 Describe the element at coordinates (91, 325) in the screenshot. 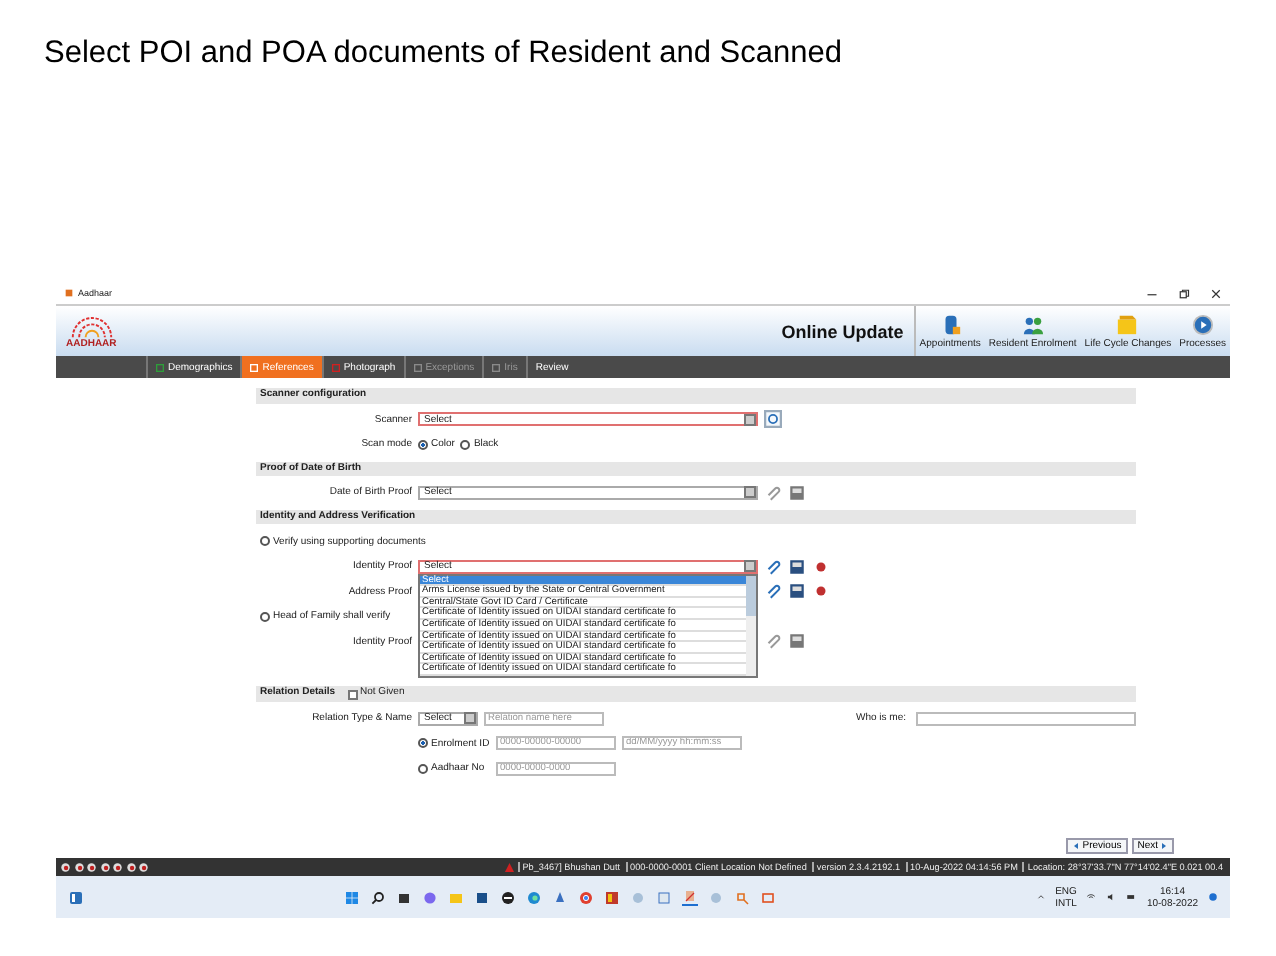

I see `logo-icon` at that location.